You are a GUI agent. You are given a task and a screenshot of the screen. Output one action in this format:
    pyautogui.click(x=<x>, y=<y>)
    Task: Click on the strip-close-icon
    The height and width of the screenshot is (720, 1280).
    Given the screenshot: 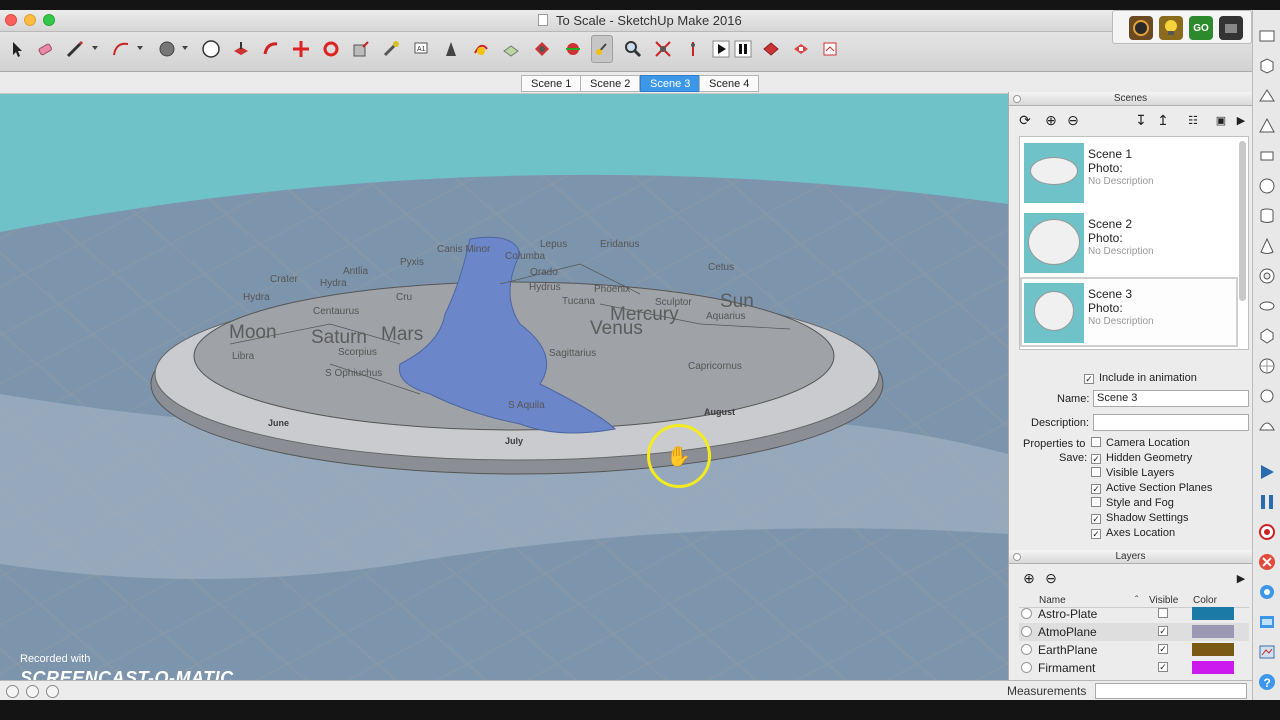 What is the action you would take?
    pyautogui.click(x=1267, y=562)
    